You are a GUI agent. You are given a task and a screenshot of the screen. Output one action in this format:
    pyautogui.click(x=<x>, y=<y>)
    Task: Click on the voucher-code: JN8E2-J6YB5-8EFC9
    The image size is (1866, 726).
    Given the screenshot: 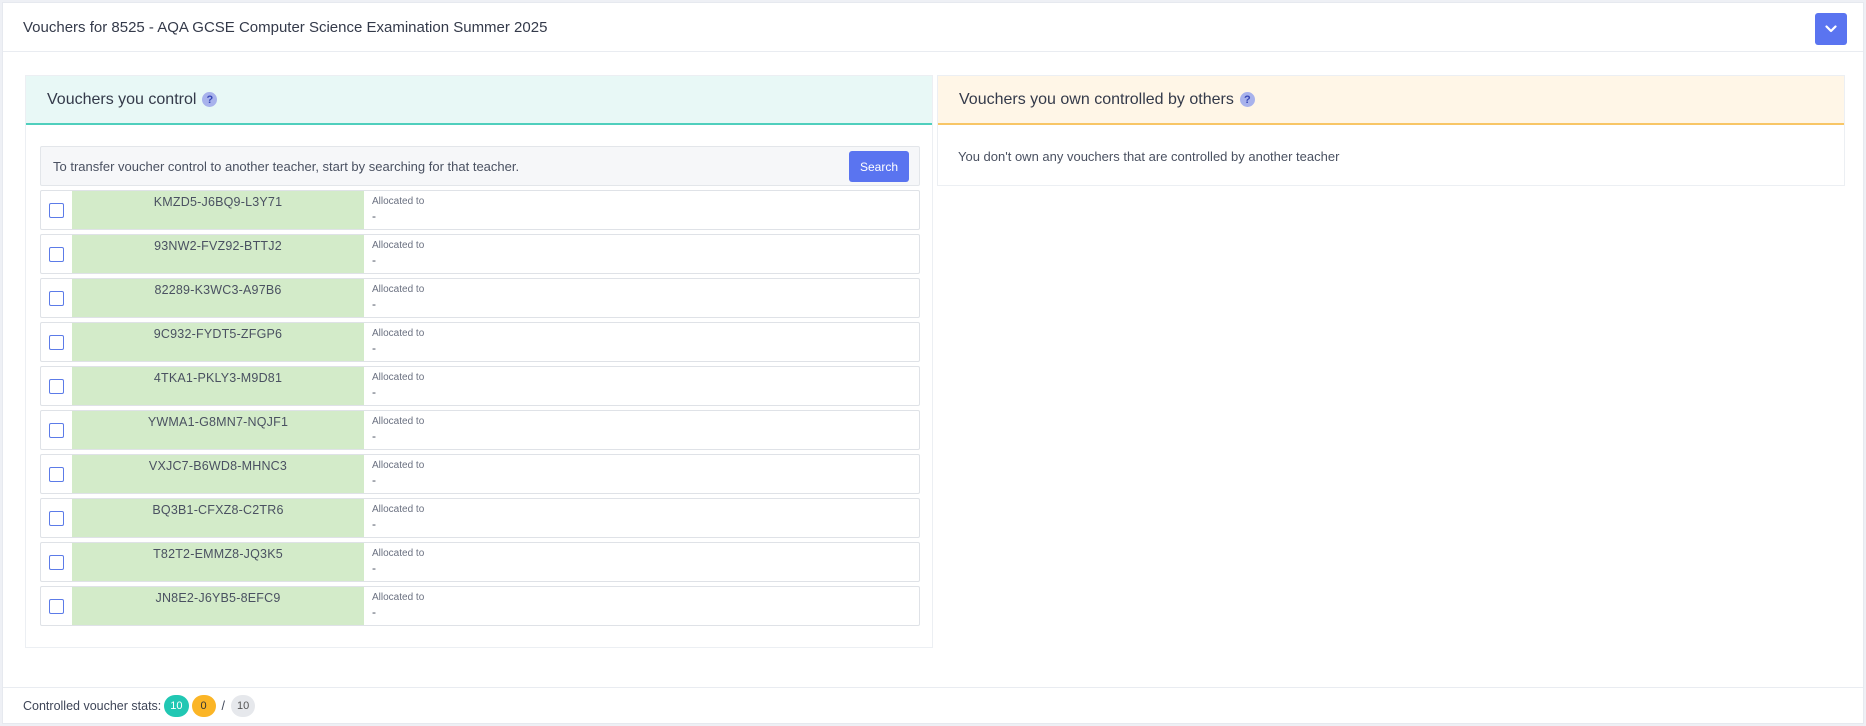 What is the action you would take?
    pyautogui.click(x=218, y=606)
    